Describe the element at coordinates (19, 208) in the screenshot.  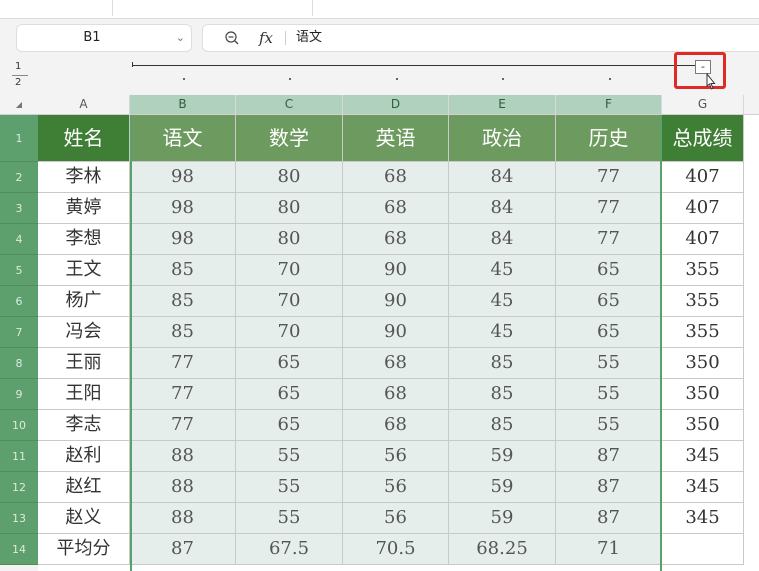
I see `row-header: 3` at that location.